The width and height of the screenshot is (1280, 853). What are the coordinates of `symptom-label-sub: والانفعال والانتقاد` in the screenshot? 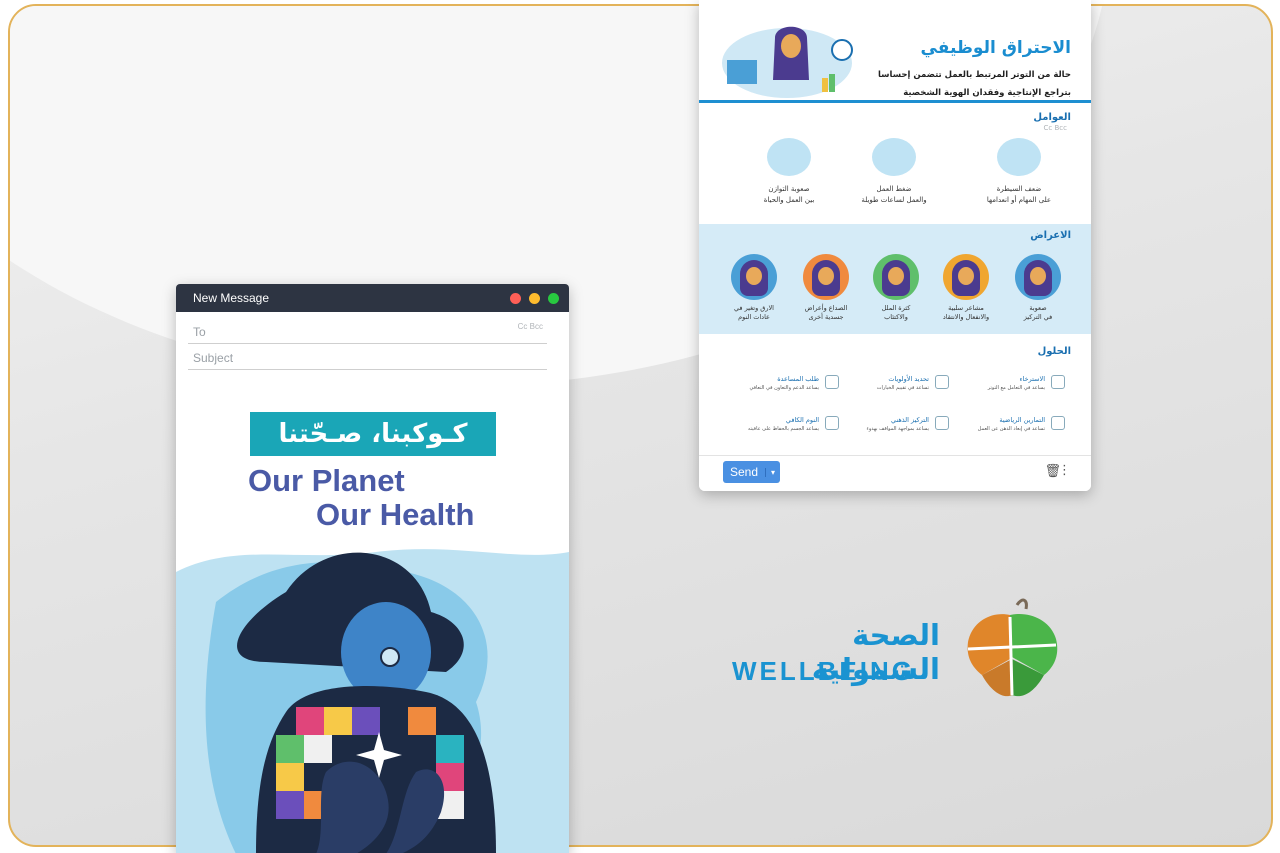 It's located at (966, 317).